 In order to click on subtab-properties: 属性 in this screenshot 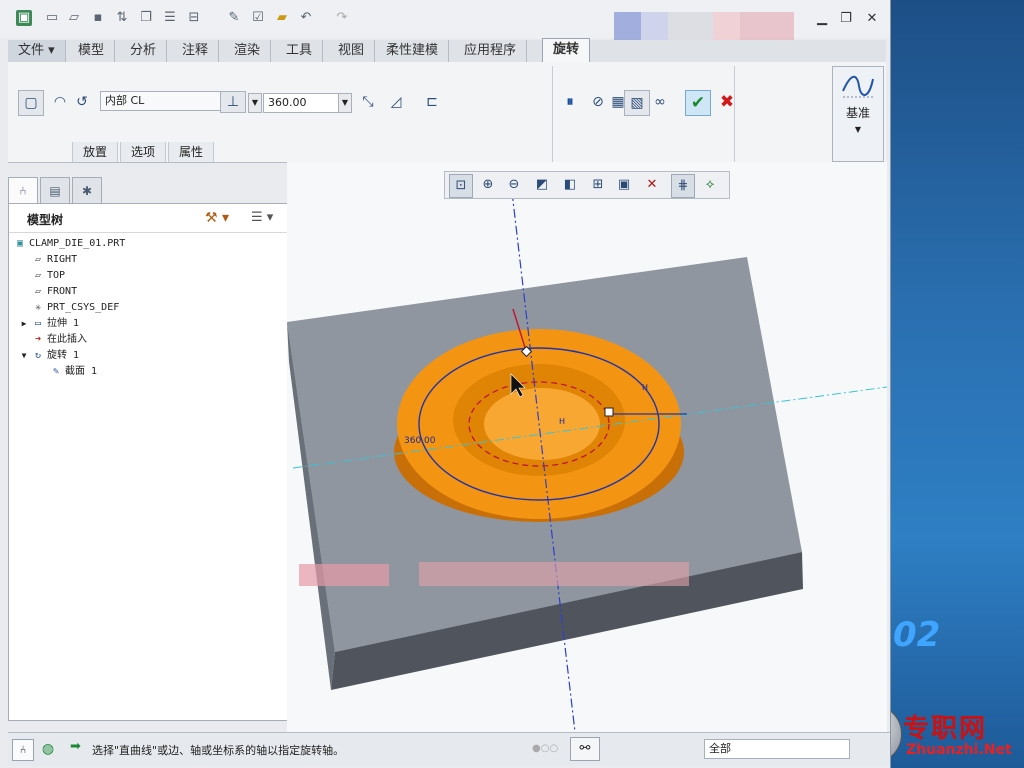, I will do `click(191, 152)`.